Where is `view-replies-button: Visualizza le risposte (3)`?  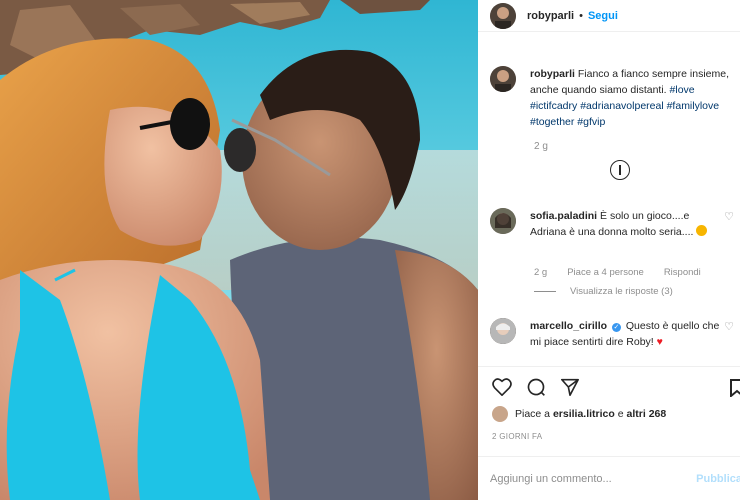
view-replies-button: Visualizza le risposte (3) is located at coordinates (603, 291).